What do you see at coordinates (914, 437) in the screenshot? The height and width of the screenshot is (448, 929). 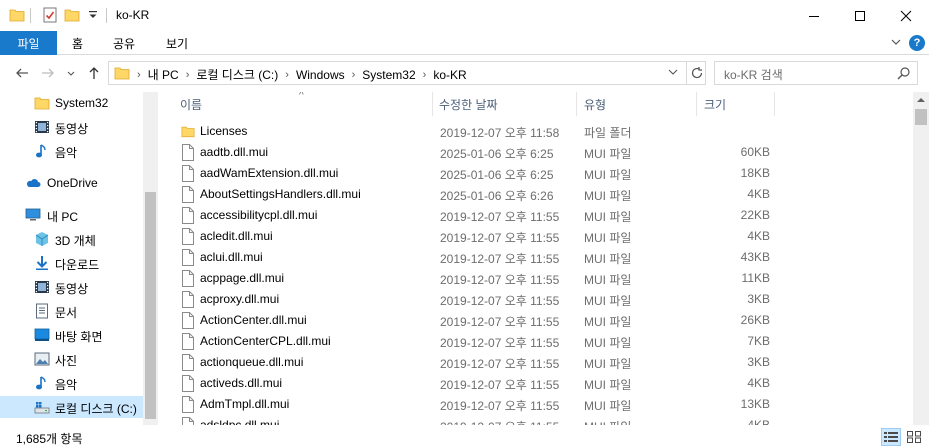 I see `large-icons-view-button` at bounding box center [914, 437].